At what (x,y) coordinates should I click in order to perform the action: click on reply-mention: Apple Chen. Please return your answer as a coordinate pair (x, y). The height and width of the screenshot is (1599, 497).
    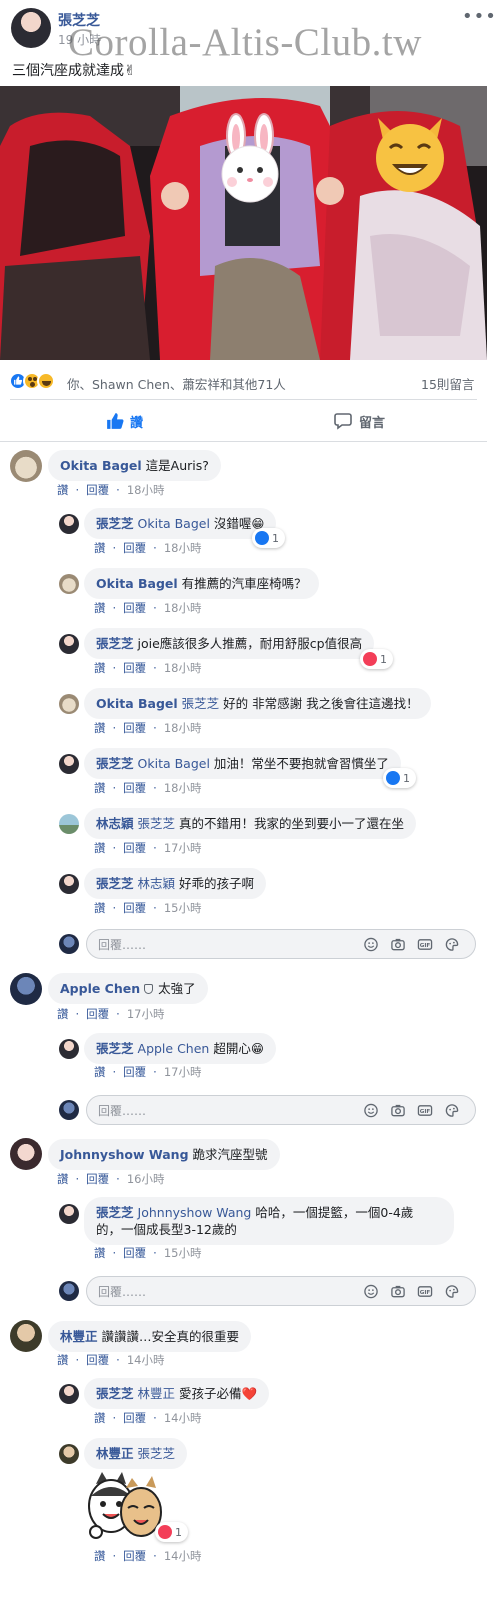
    Looking at the image, I should click on (174, 1048).